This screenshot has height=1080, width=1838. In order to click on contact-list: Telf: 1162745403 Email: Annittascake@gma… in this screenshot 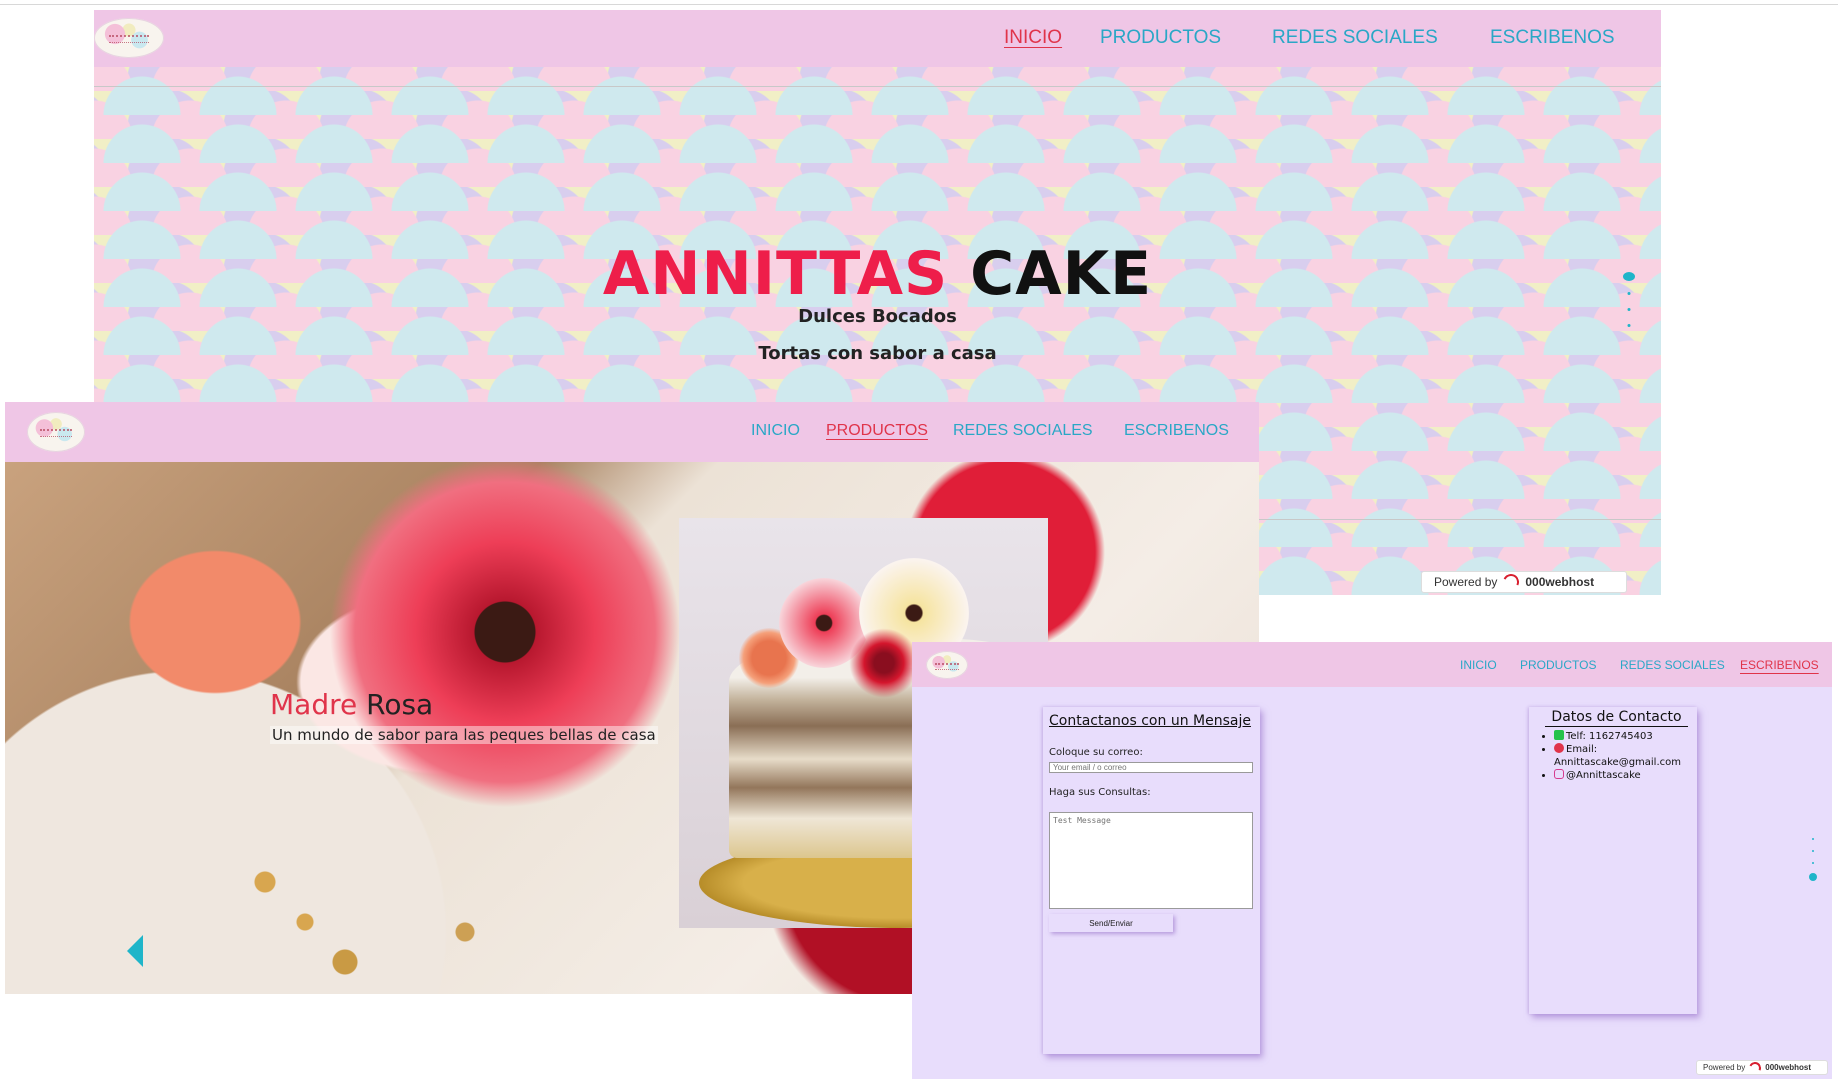, I will do `click(1627, 756)`.